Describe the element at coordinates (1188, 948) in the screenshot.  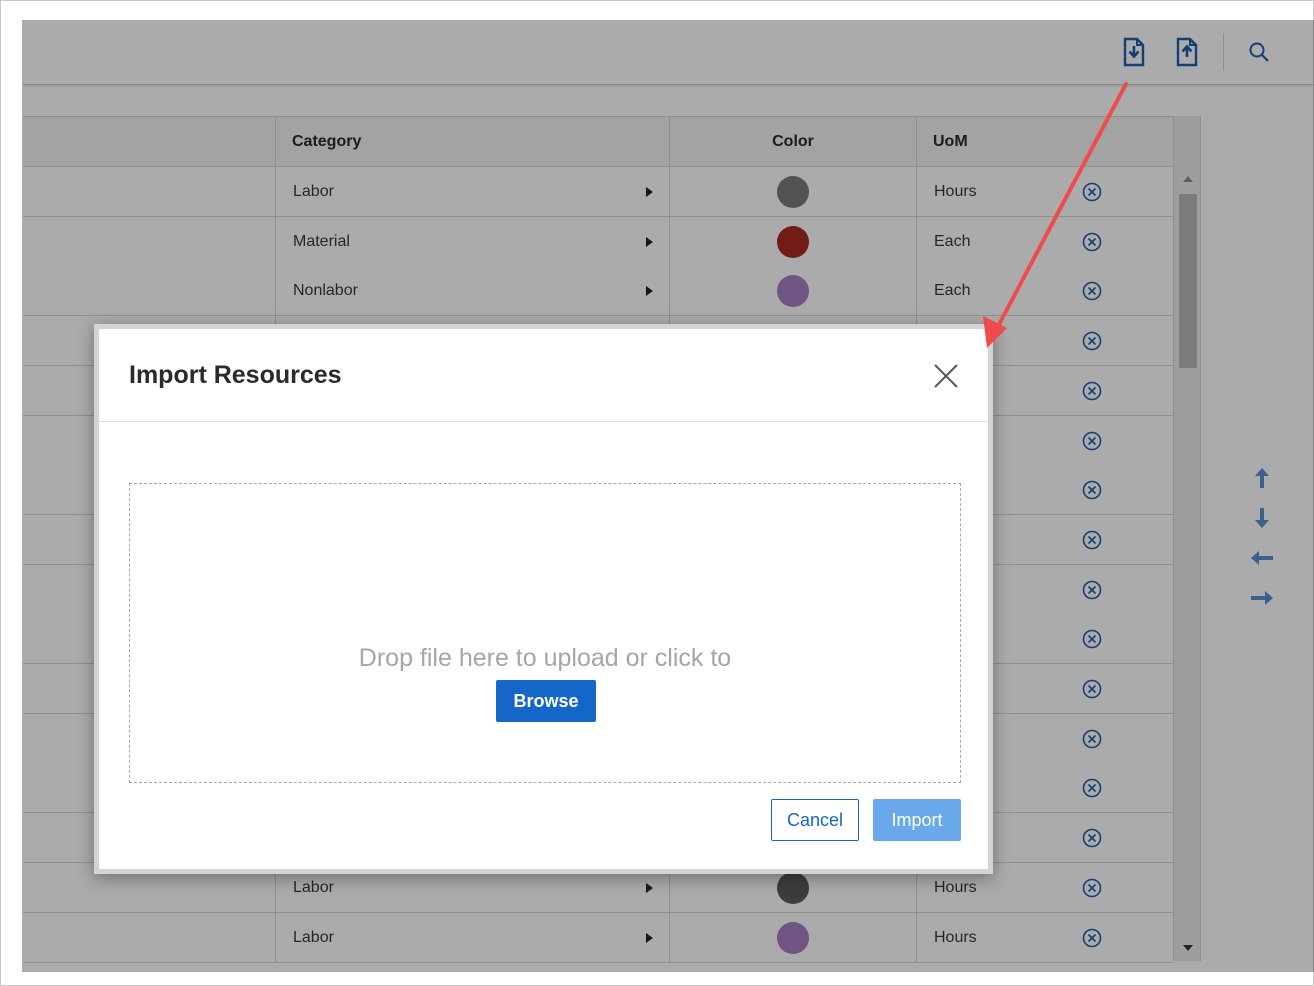
I see `scroll-down-icon` at that location.